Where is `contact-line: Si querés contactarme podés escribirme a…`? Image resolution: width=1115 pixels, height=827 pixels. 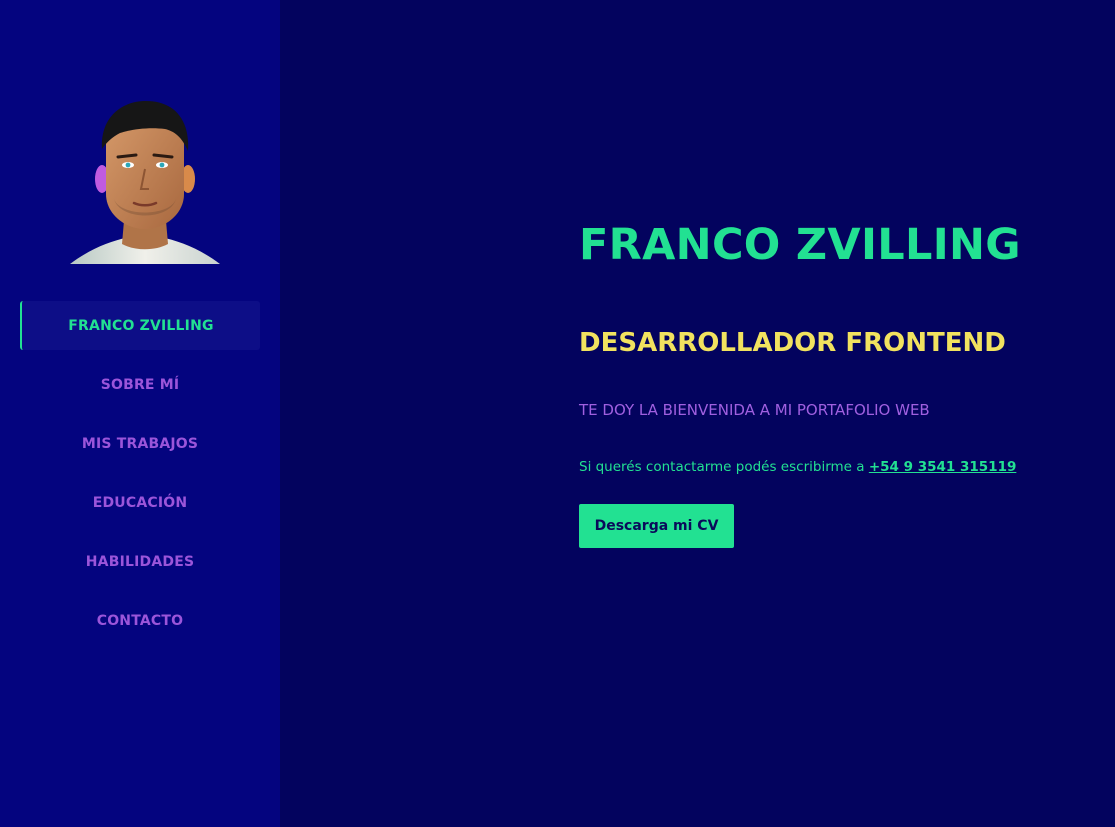 contact-line: Si querés contactarme podés escribirme a… is located at coordinates (797, 467).